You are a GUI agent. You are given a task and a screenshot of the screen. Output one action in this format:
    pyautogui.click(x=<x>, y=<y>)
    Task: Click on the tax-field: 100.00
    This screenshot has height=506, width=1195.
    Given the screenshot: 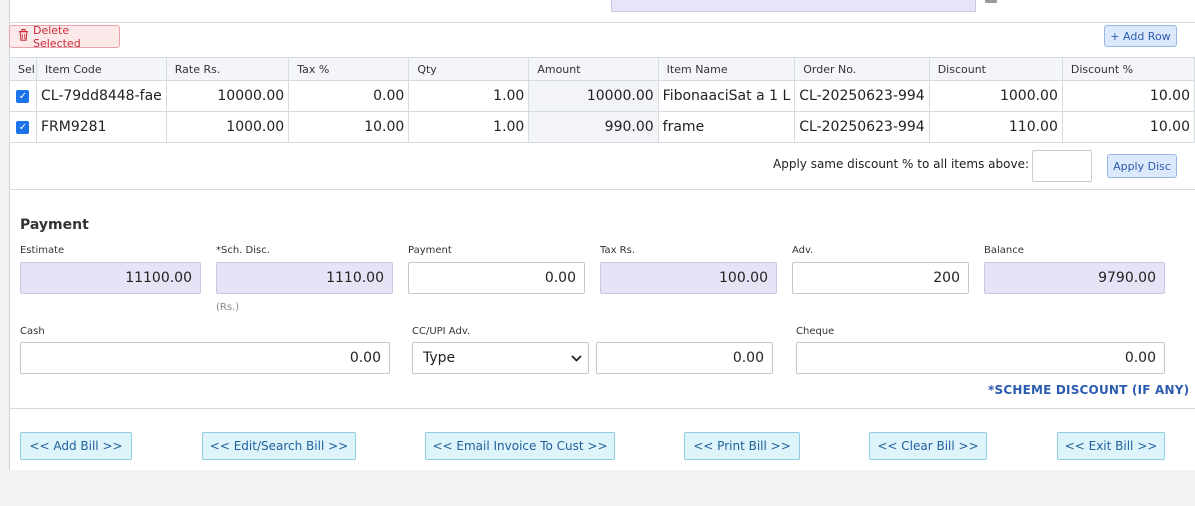 What is the action you would take?
    pyautogui.click(x=688, y=278)
    